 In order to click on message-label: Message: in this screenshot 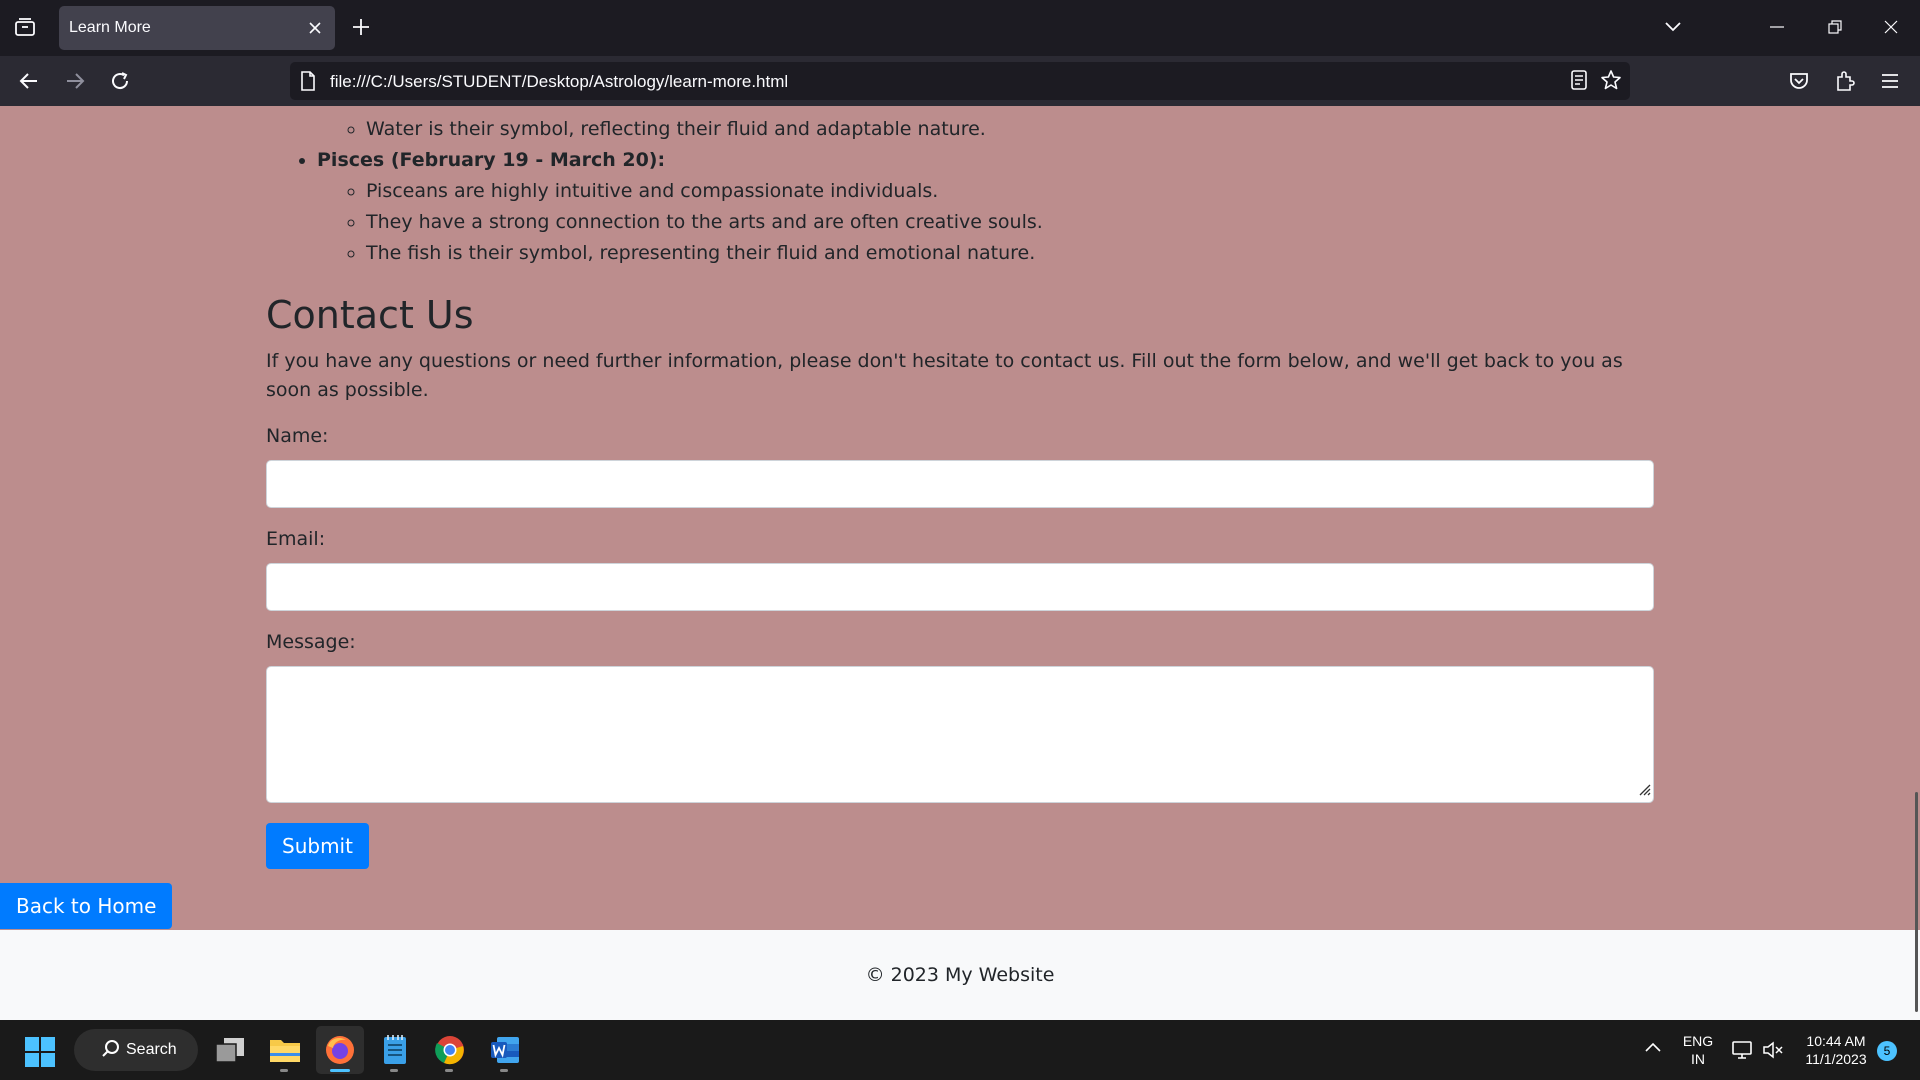, I will do `click(311, 642)`.